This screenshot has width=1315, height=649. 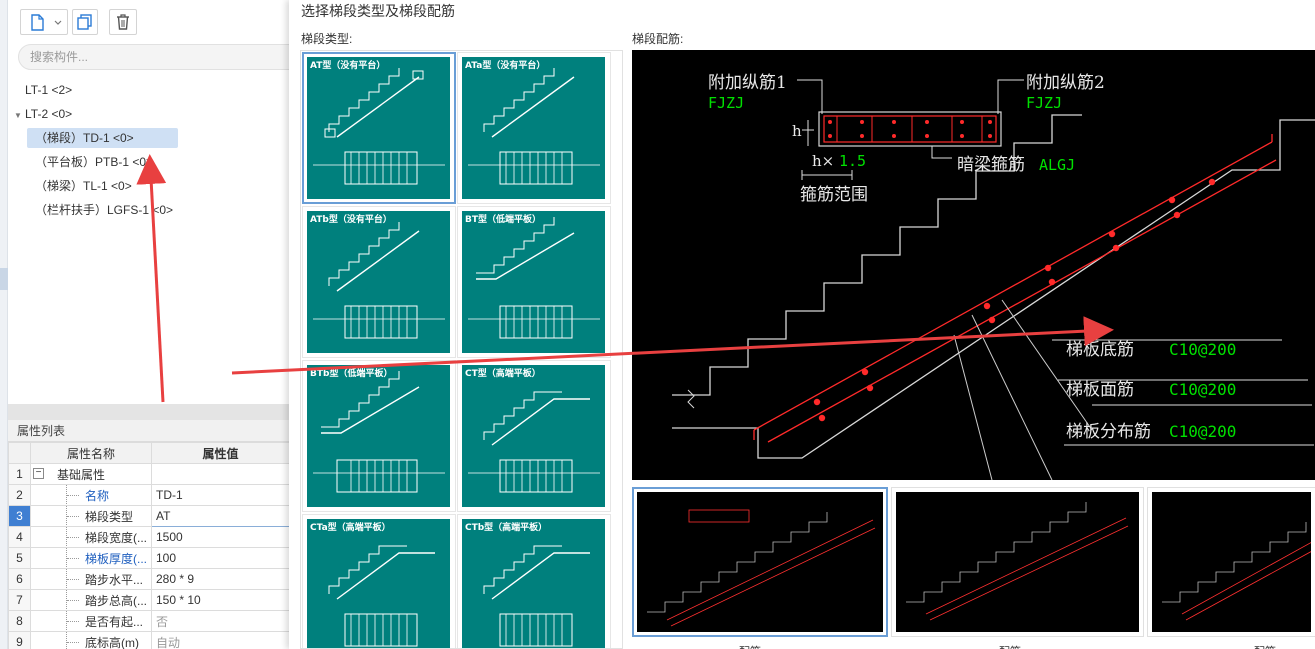 I want to click on rebar-caption: 配筋, so click(x=1265, y=646).